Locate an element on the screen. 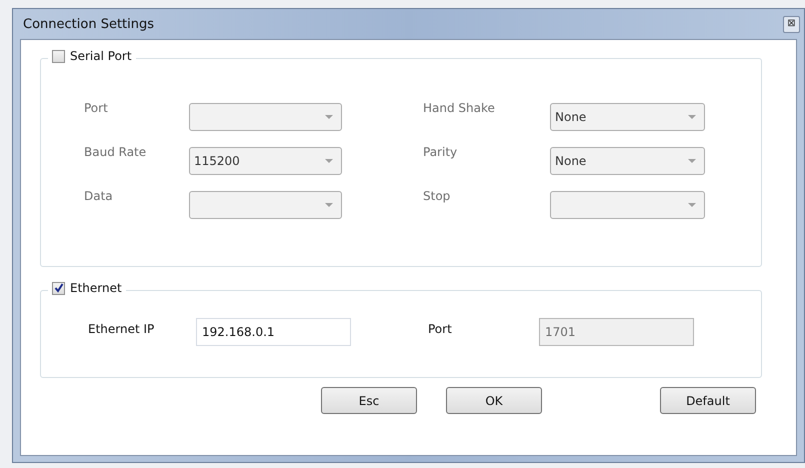 This screenshot has height=468, width=805. field-label: Parity is located at coordinates (440, 152).